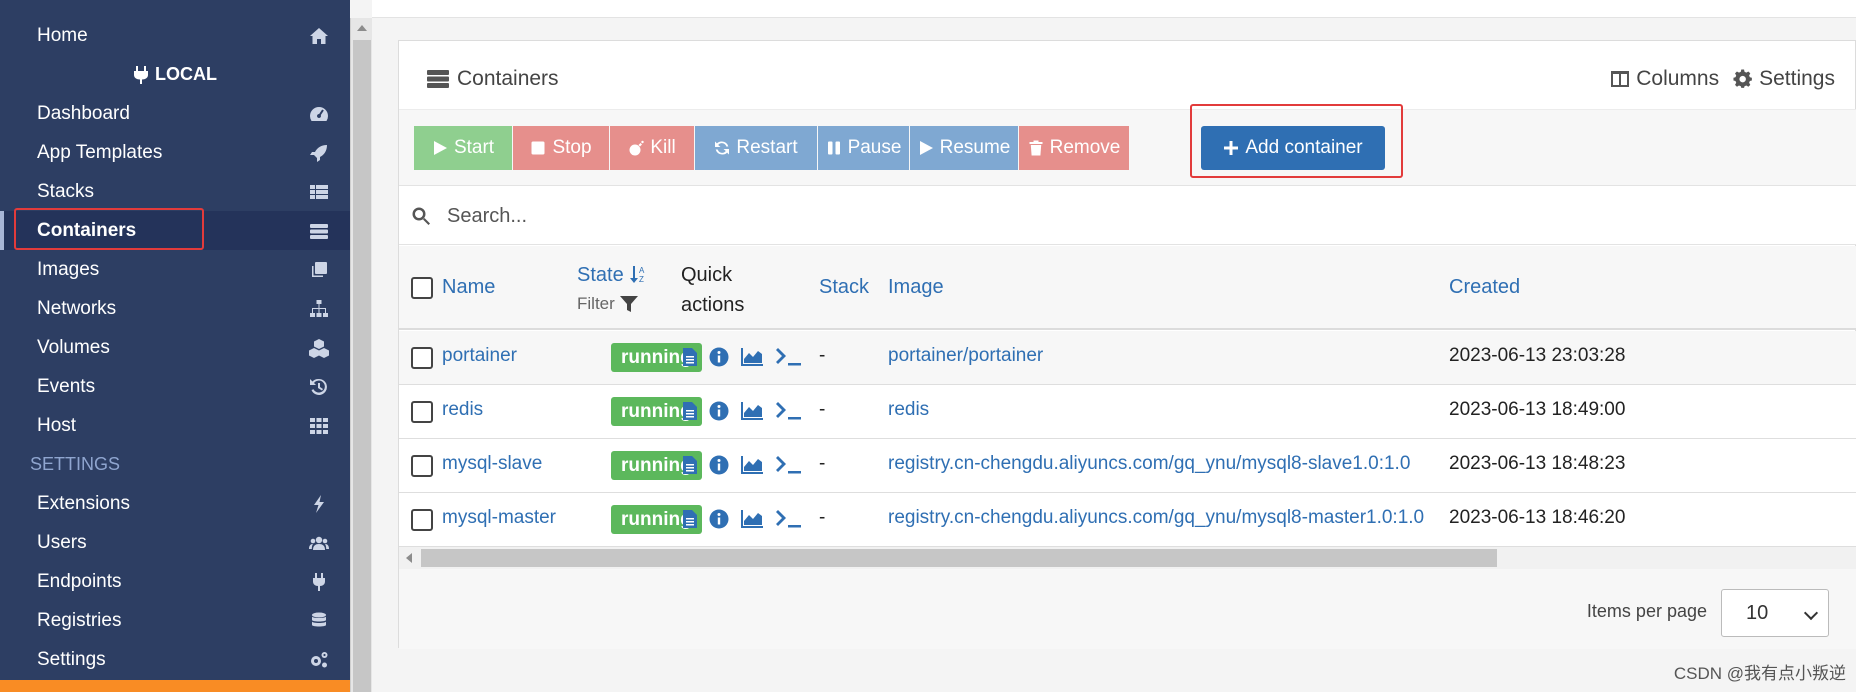 This screenshot has width=1856, height=692. Describe the element at coordinates (1484, 287) in the screenshot. I see `column-header-created: Created` at that location.